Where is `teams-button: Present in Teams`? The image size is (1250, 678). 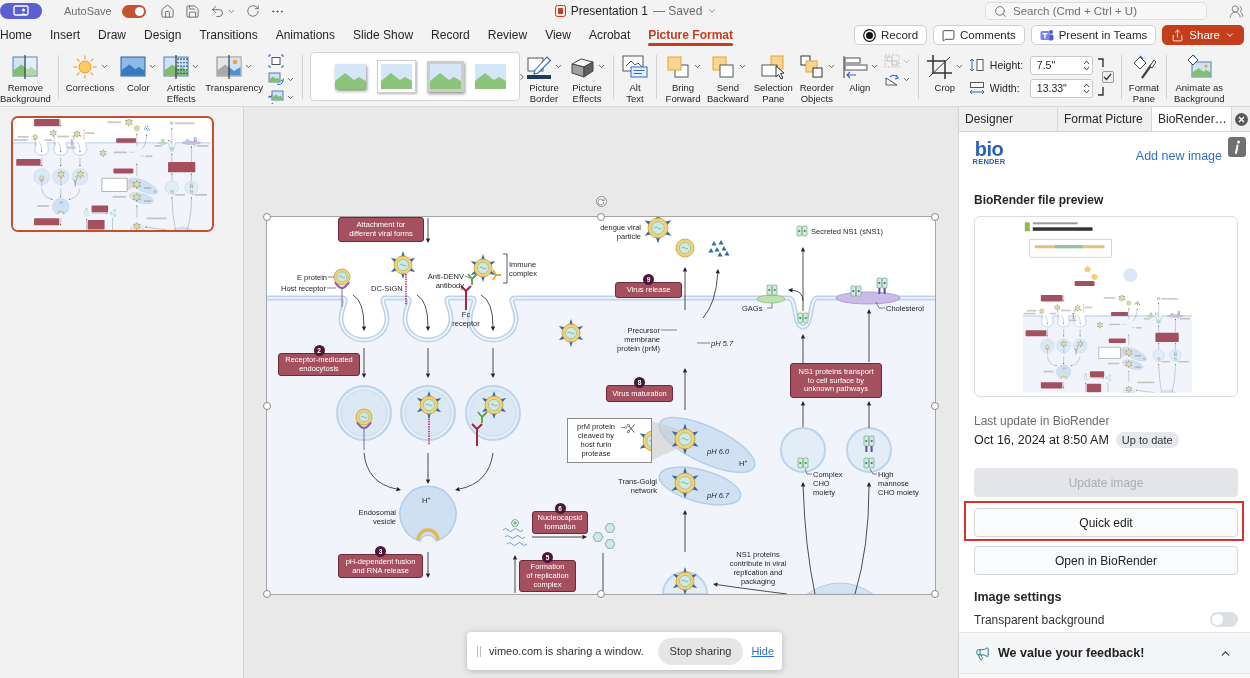 teams-button: Present in Teams is located at coordinates (1093, 35).